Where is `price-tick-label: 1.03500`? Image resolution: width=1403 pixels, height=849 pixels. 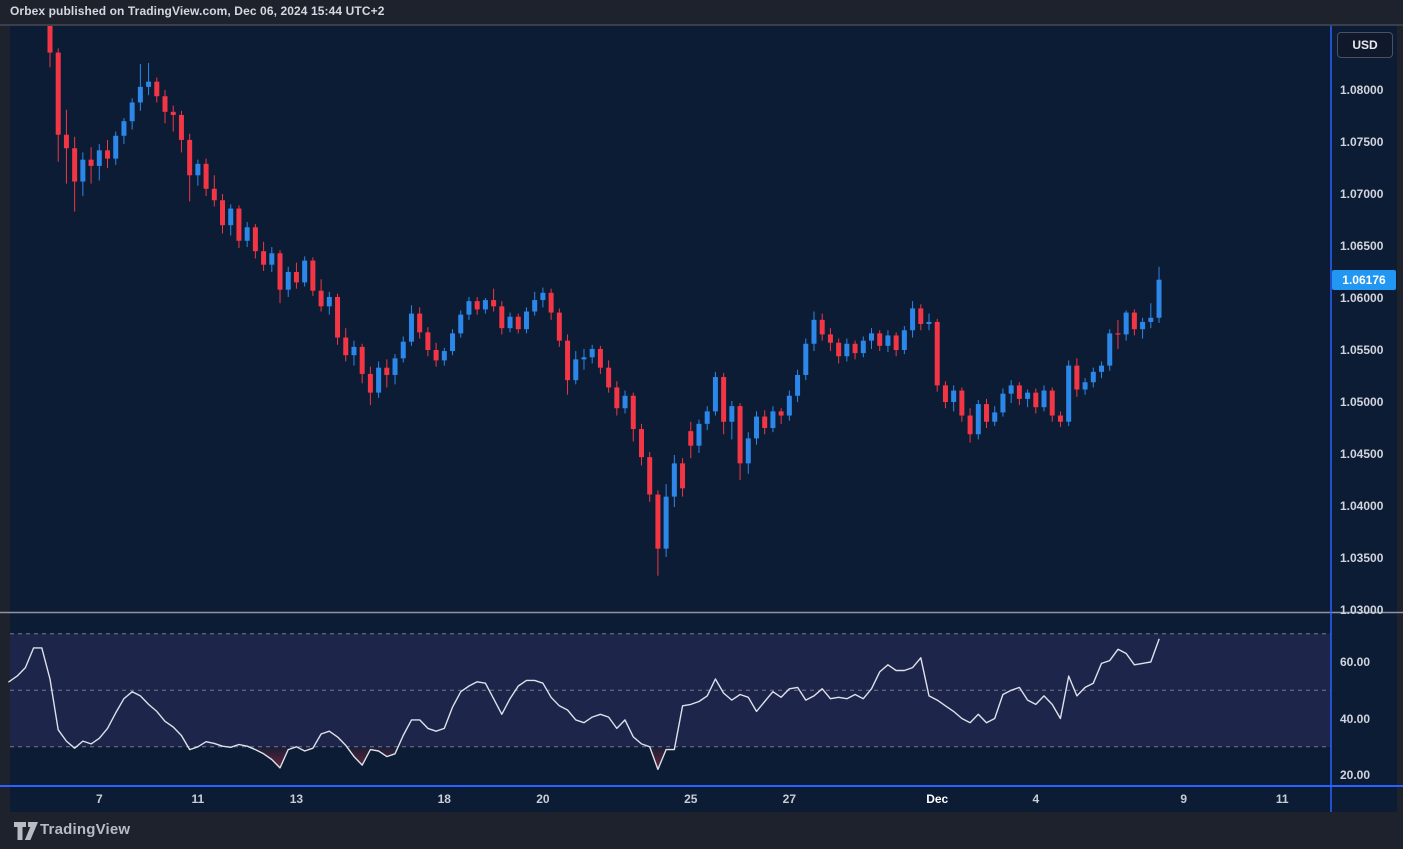
price-tick-label: 1.03500 is located at coordinates (1362, 558).